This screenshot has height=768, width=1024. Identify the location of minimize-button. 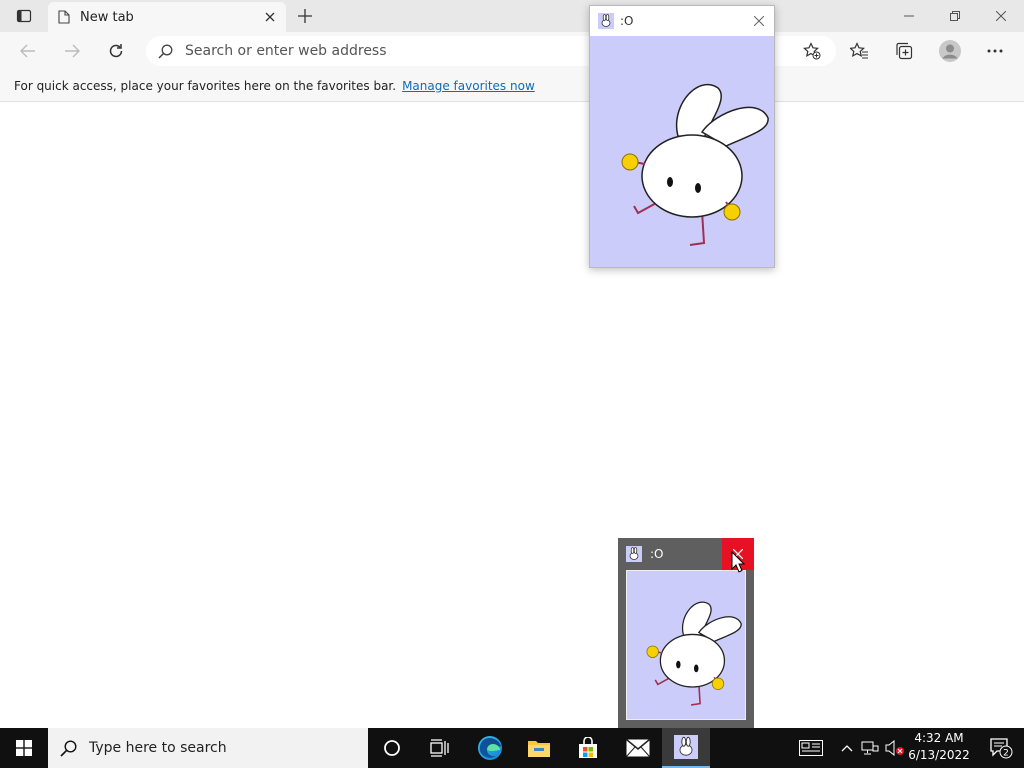
(909, 16).